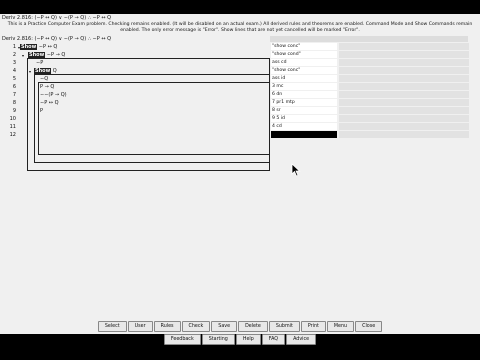 Image resolution: width=480 pixels, height=360 pixels. I want to click on line-number: 2, so click(14, 55).